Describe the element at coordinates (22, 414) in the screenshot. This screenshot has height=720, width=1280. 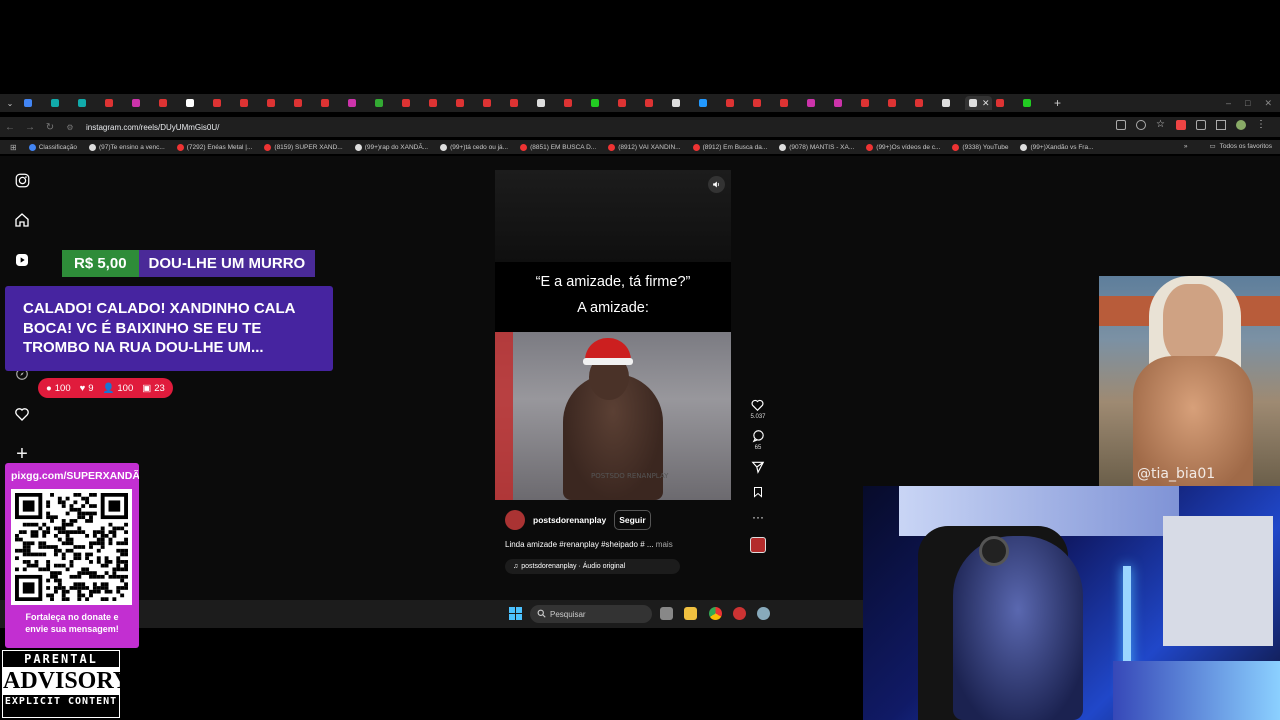
I see `notifications-heart-icon` at that location.